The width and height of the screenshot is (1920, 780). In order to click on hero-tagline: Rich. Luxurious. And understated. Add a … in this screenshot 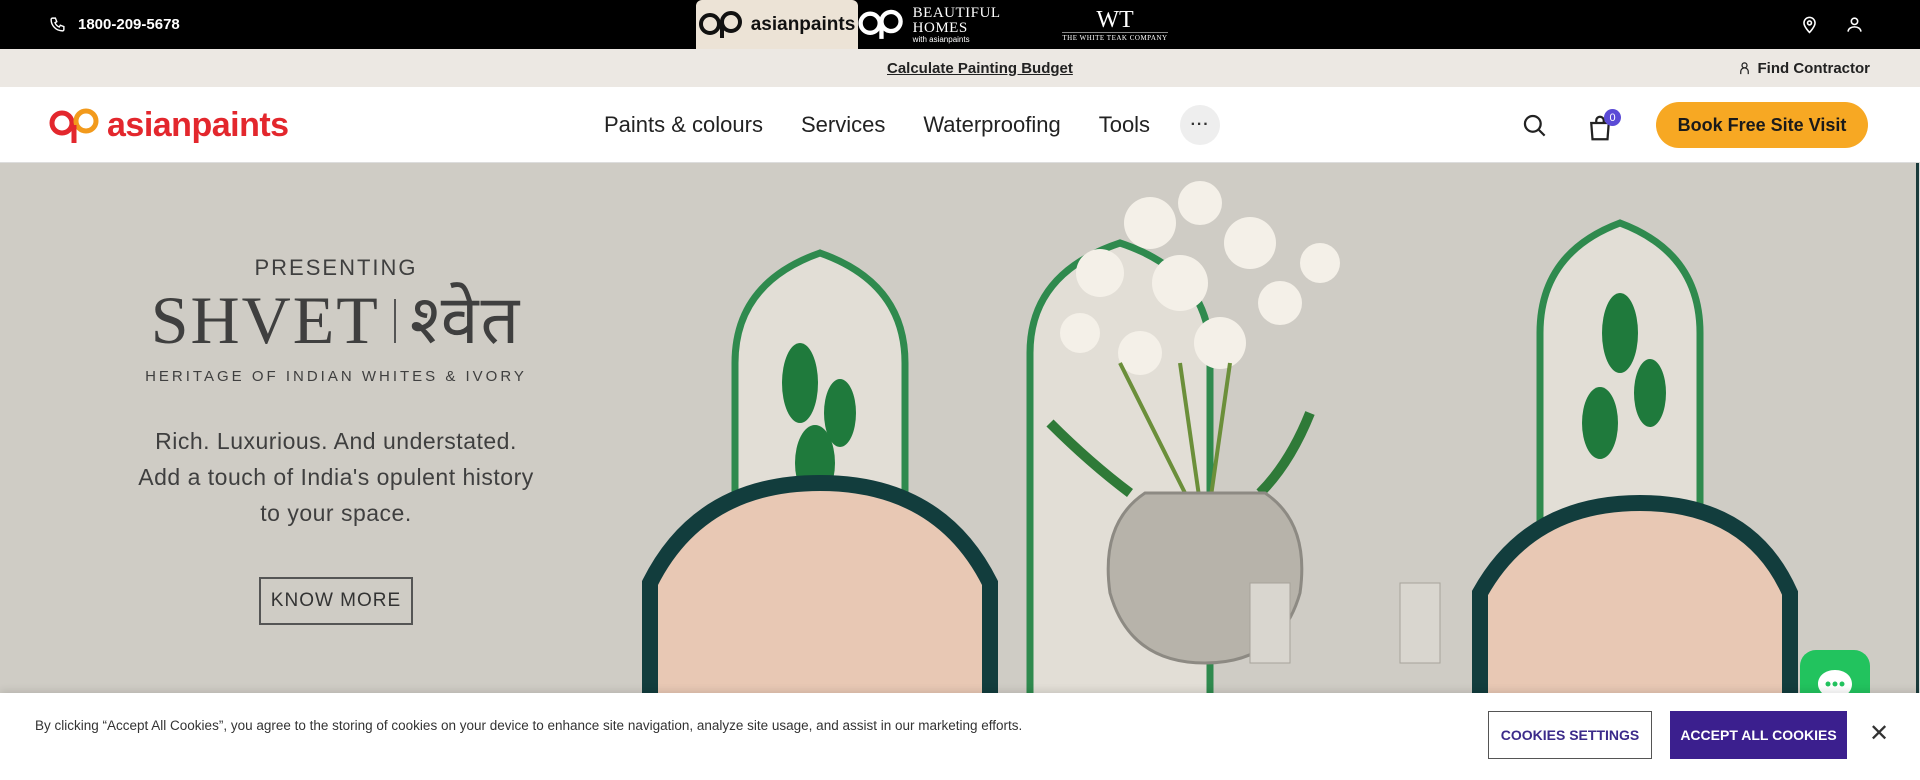, I will do `click(336, 477)`.